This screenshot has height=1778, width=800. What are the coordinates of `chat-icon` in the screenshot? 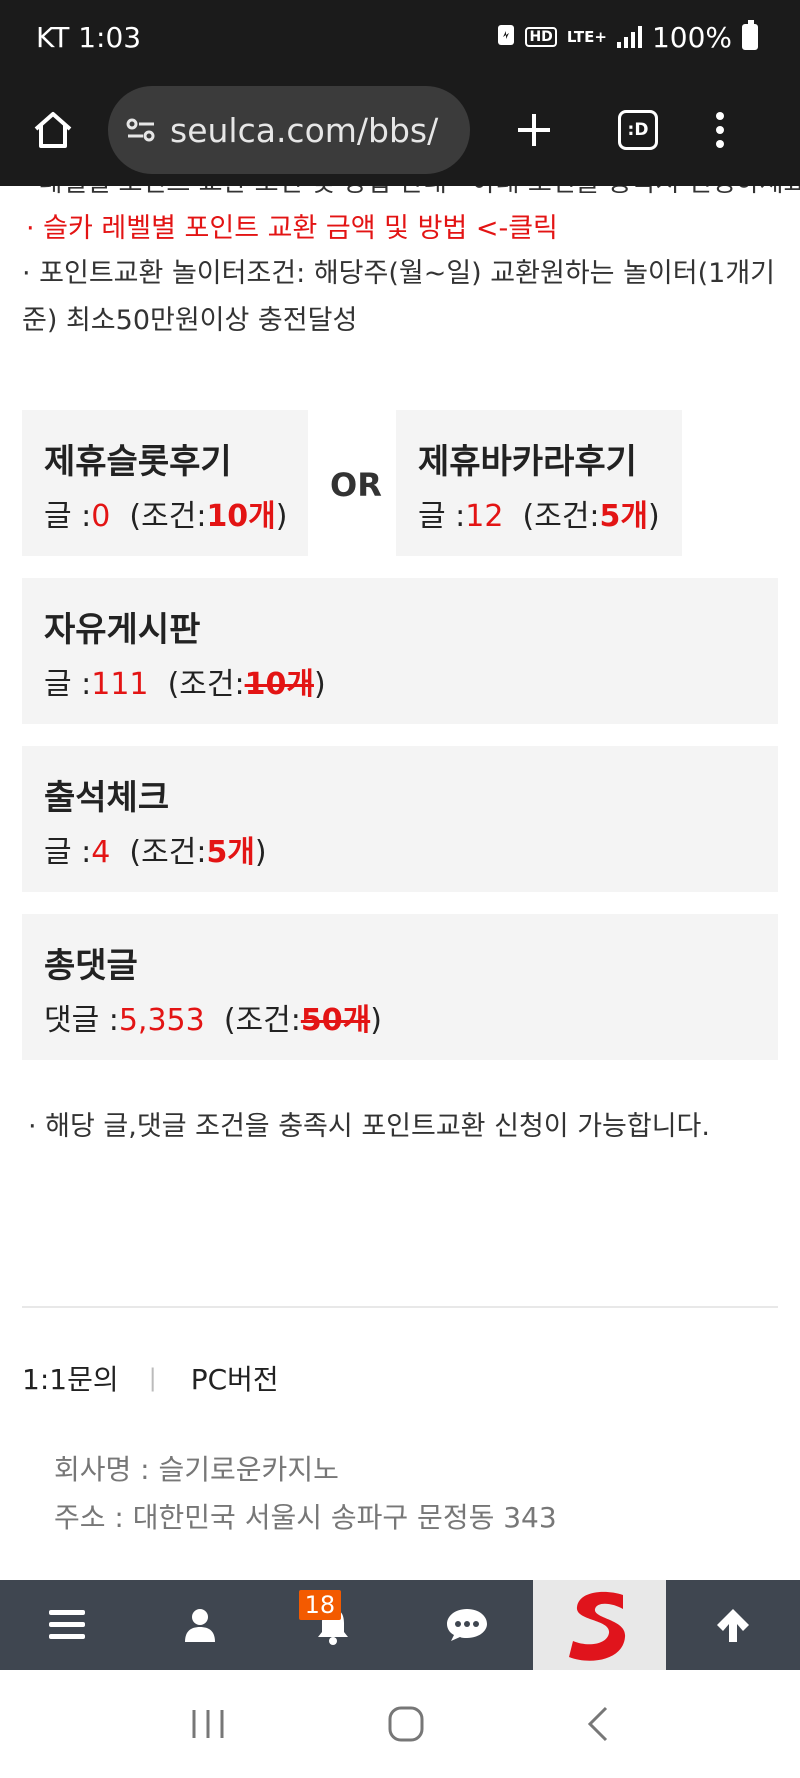 It's located at (466, 1625).